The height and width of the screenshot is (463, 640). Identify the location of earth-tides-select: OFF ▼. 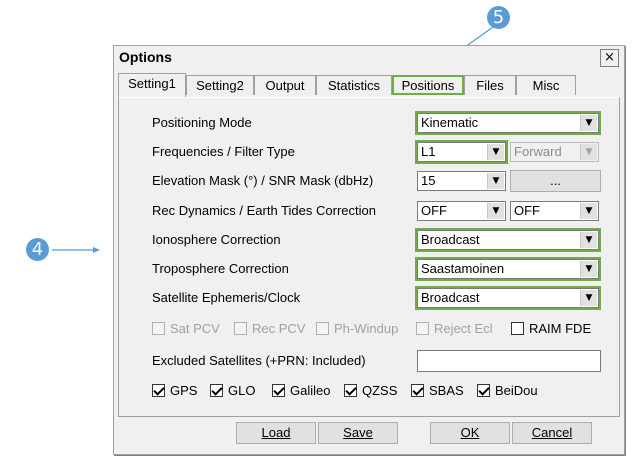
(554, 211).